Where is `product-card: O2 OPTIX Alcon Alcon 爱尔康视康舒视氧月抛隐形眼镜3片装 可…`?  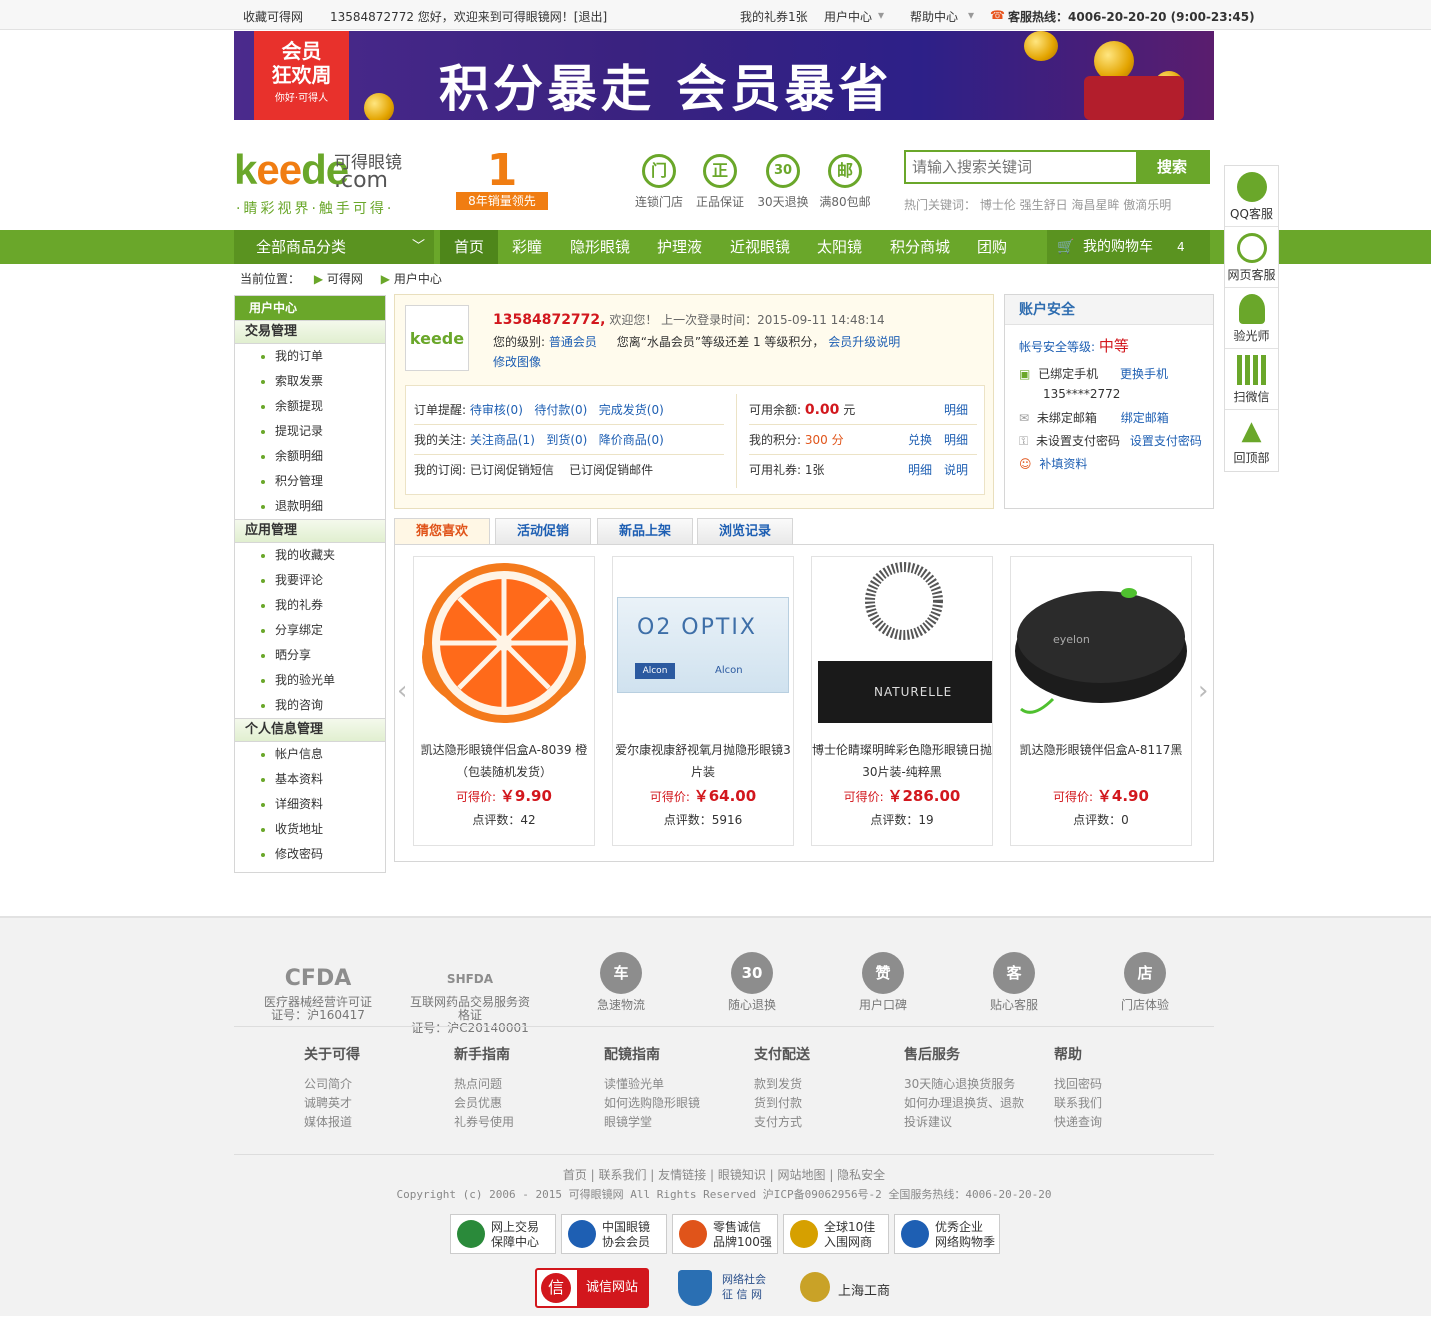 product-card: O2 OPTIX Alcon Alcon 爱尔康视康舒视氧月抛隐形眼镜3片装 可… is located at coordinates (703, 701).